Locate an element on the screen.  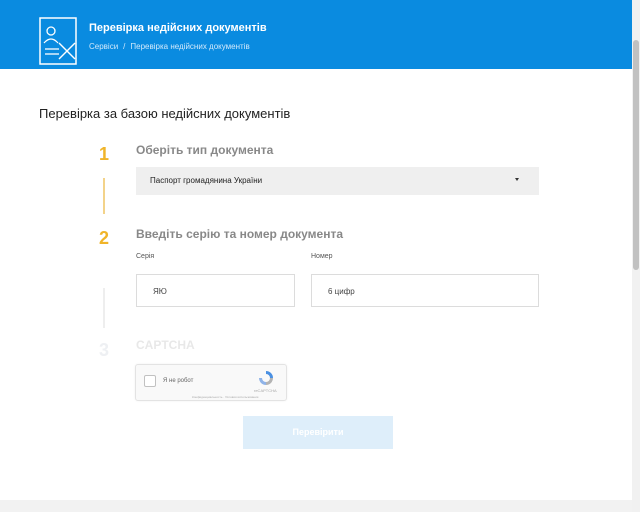
caret-down-icon is located at coordinates (517, 179).